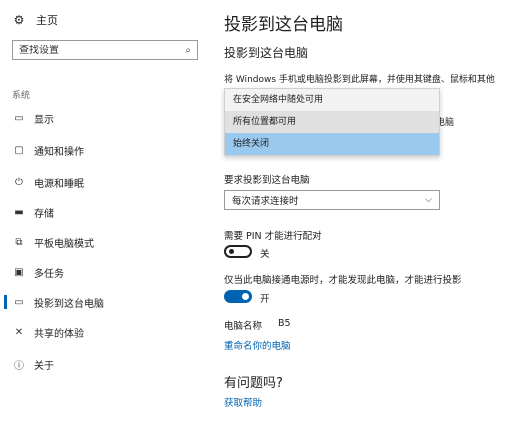 Image resolution: width=520 pixels, height=432 pixels. I want to click on sidebar-item-multitasking: ▣ 多任务, so click(105, 272).